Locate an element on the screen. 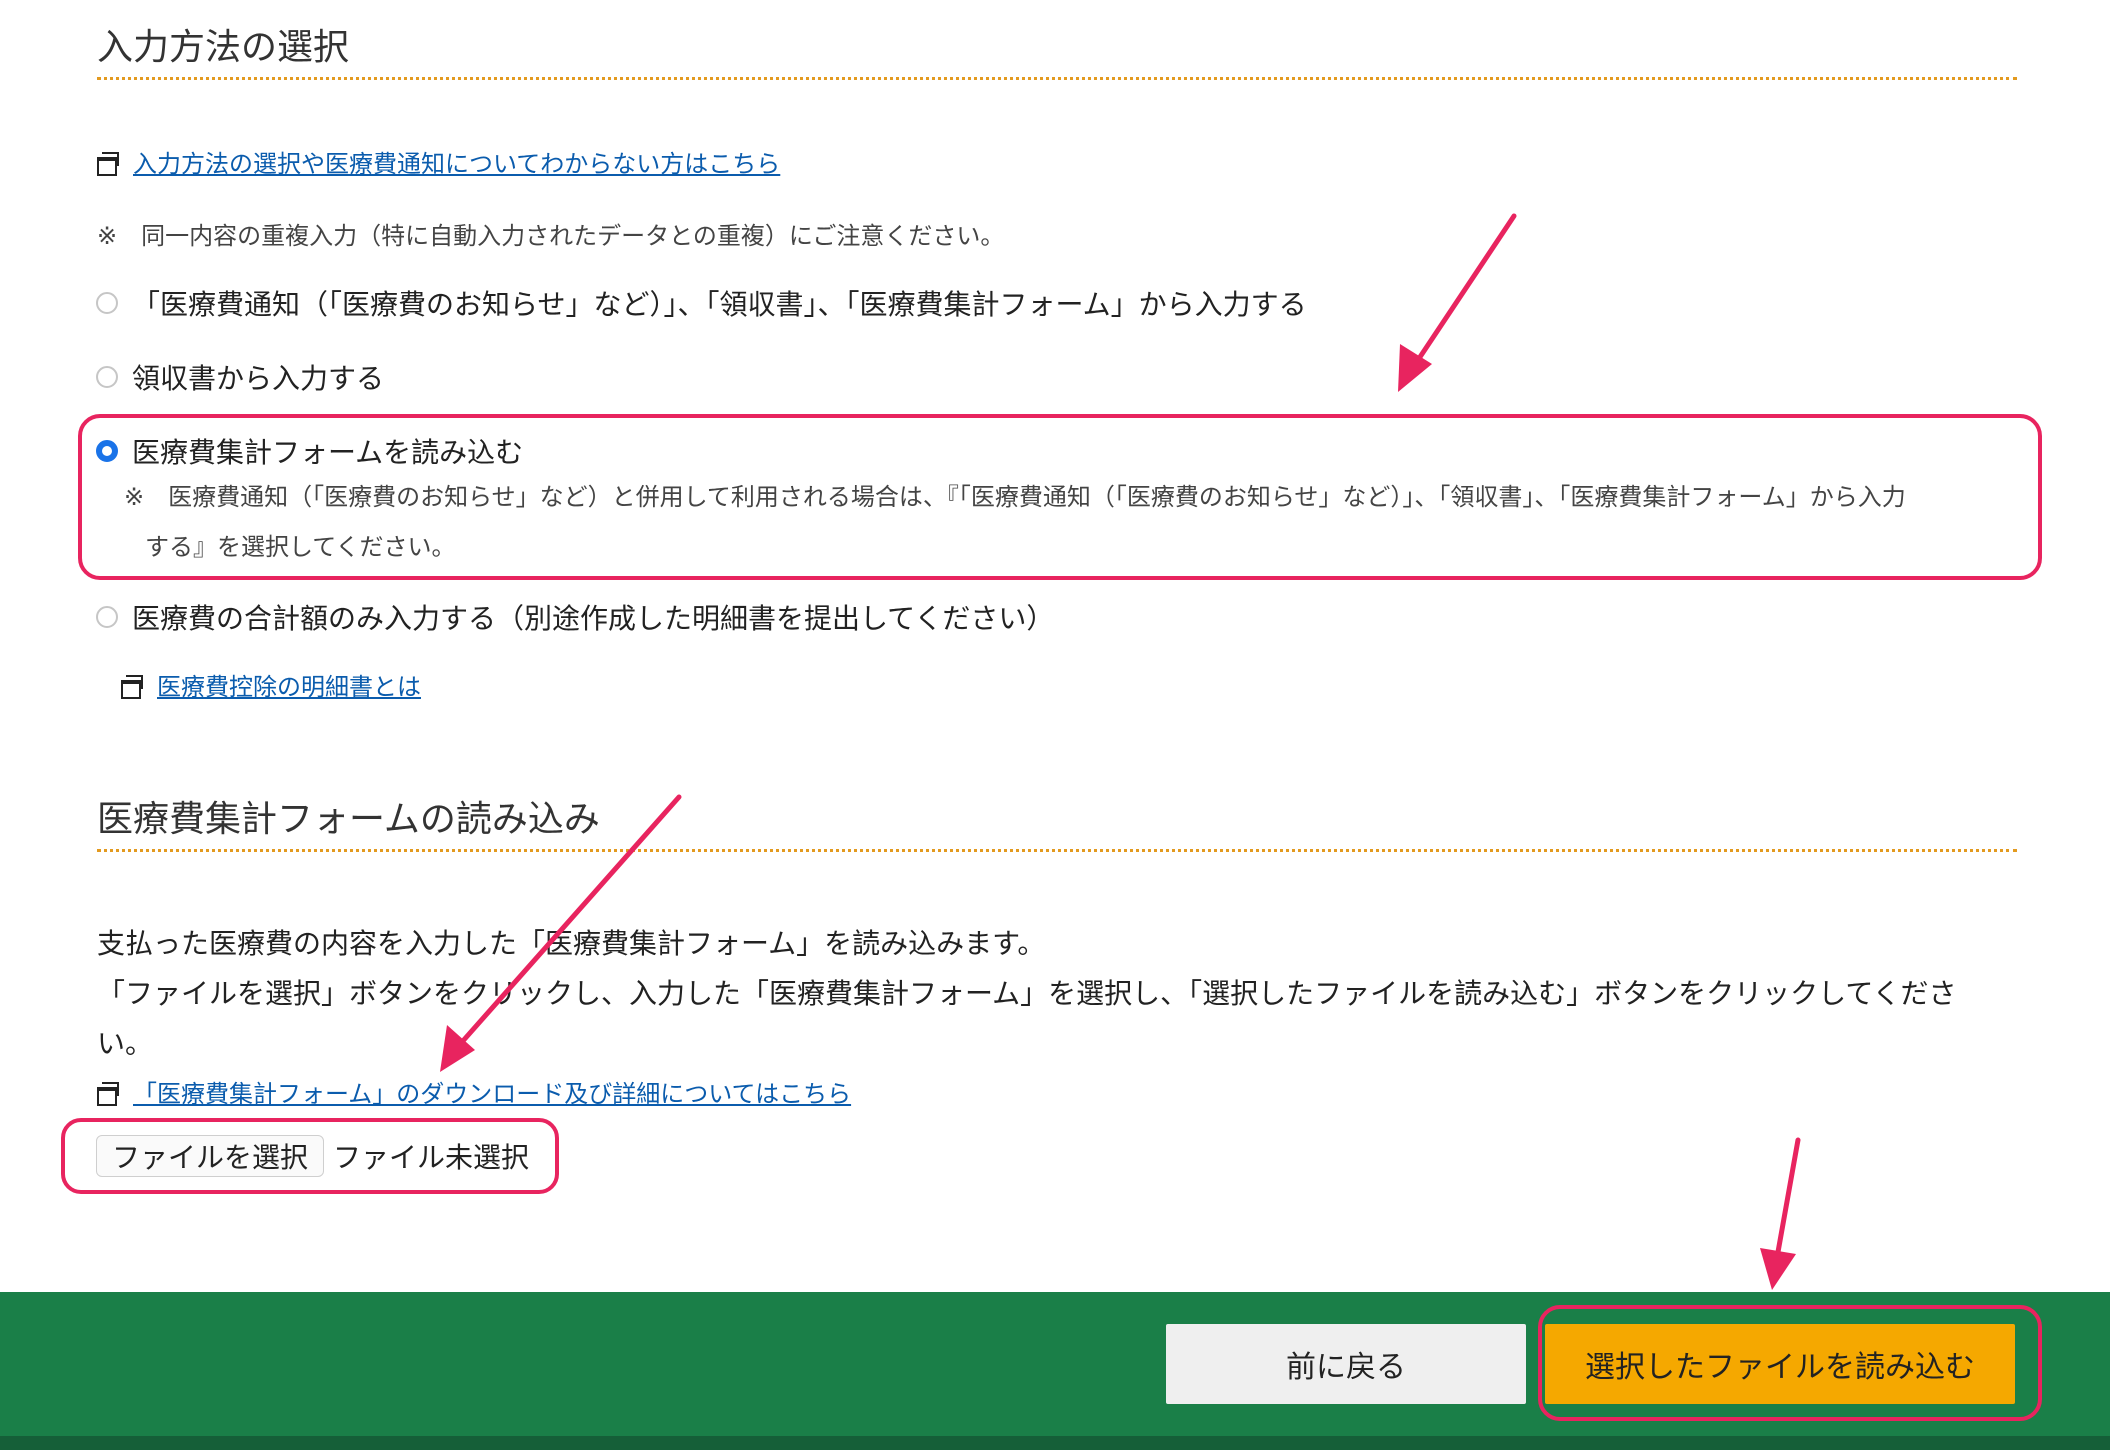 The height and width of the screenshot is (1450, 2110). help-link-row: 入力方法の選択や医療費通知についてわからない方はこちら is located at coordinates (438, 161).